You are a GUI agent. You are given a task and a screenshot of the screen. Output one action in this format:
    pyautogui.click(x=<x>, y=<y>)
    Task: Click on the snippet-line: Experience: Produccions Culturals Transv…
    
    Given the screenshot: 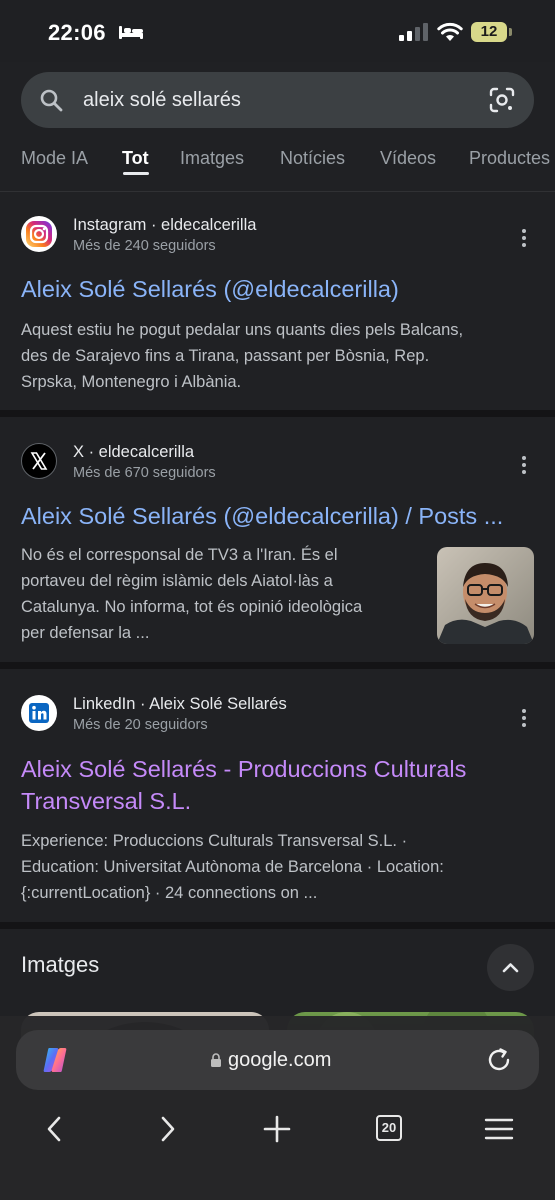 What is the action you would take?
    pyautogui.click(x=214, y=841)
    